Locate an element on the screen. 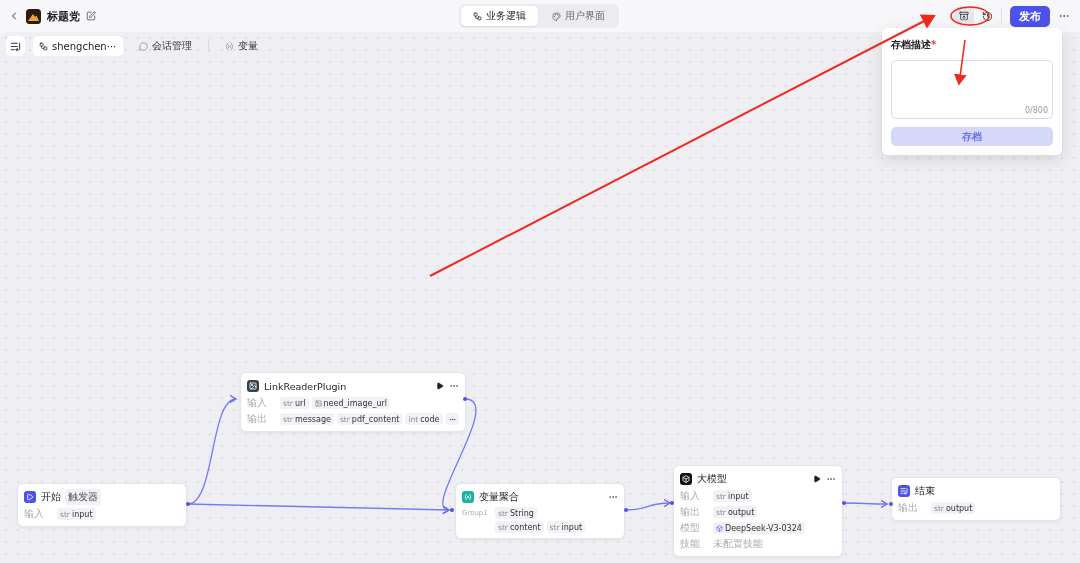 This screenshot has width=1080, height=563. view-tab: 业务逻辑 is located at coordinates (499, 16).